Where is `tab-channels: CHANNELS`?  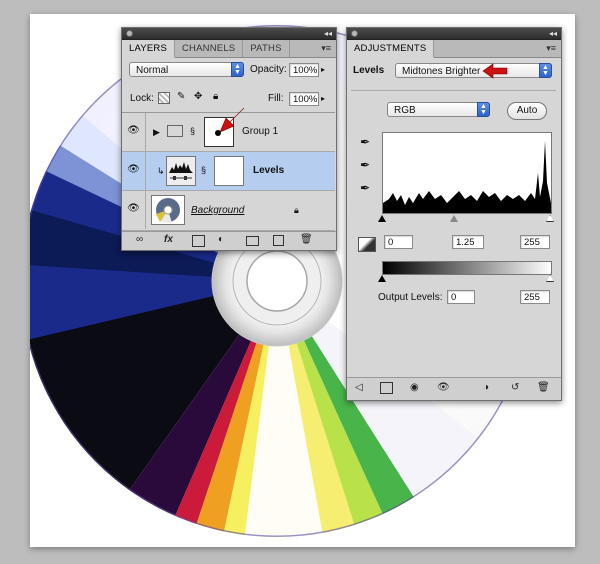
tab-channels: CHANNELS is located at coordinates (209, 48).